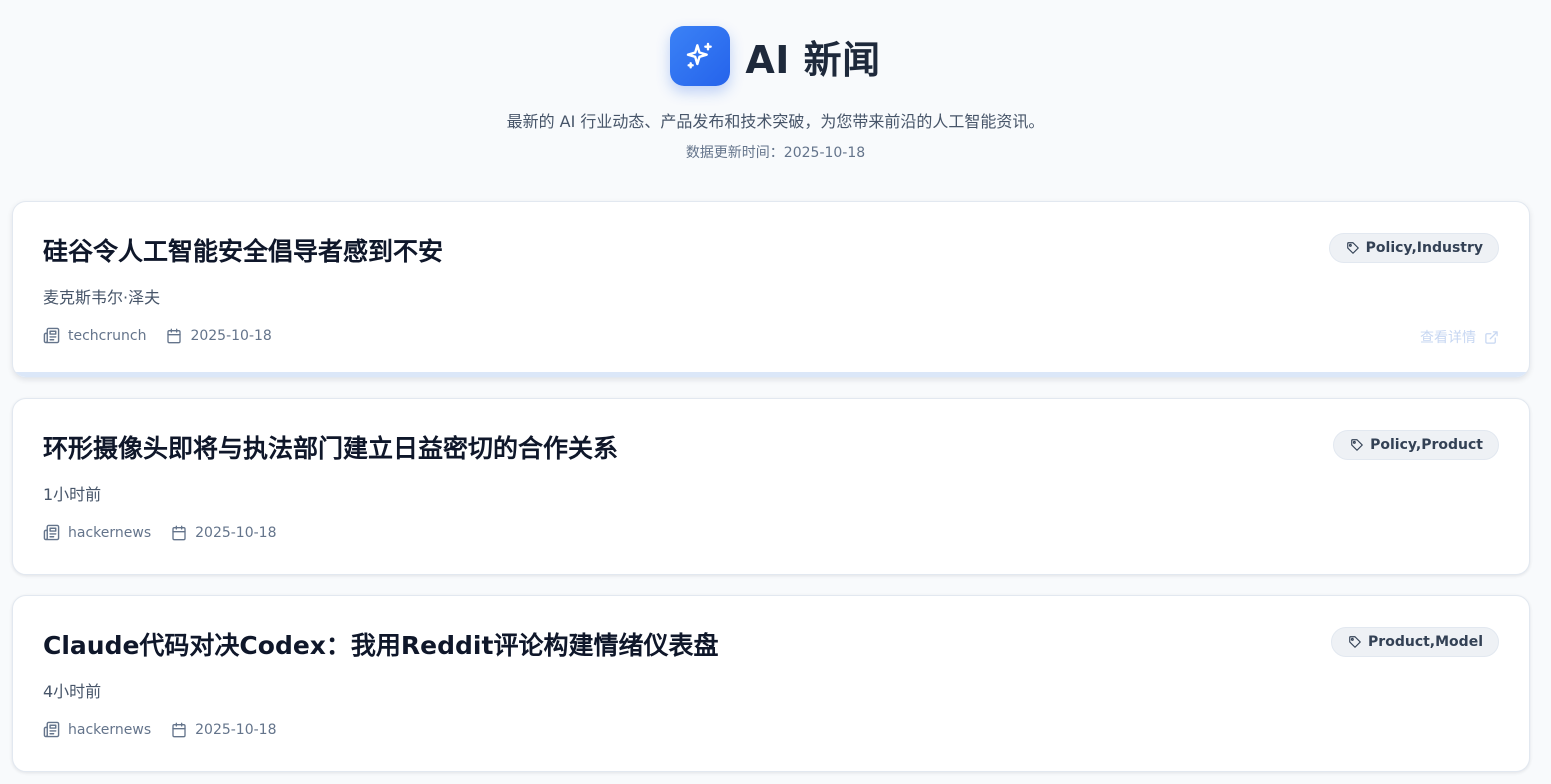  I want to click on brand: AI 新闻, so click(775, 56).